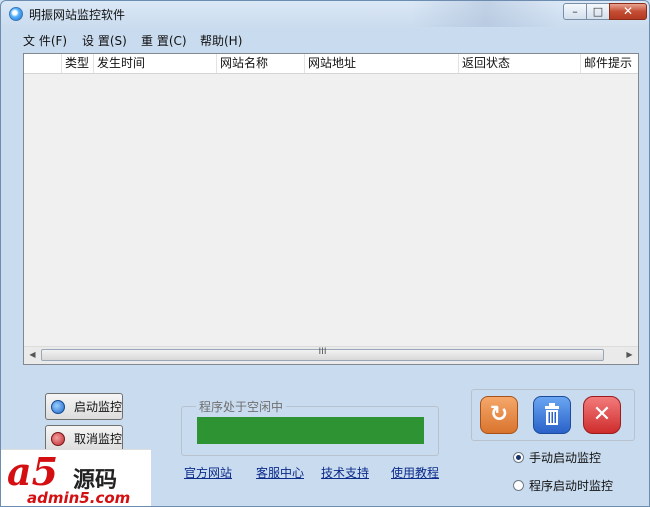 Image resolution: width=650 pixels, height=507 pixels. Describe the element at coordinates (499, 415) in the screenshot. I see `refresh-icon: ↻` at that location.